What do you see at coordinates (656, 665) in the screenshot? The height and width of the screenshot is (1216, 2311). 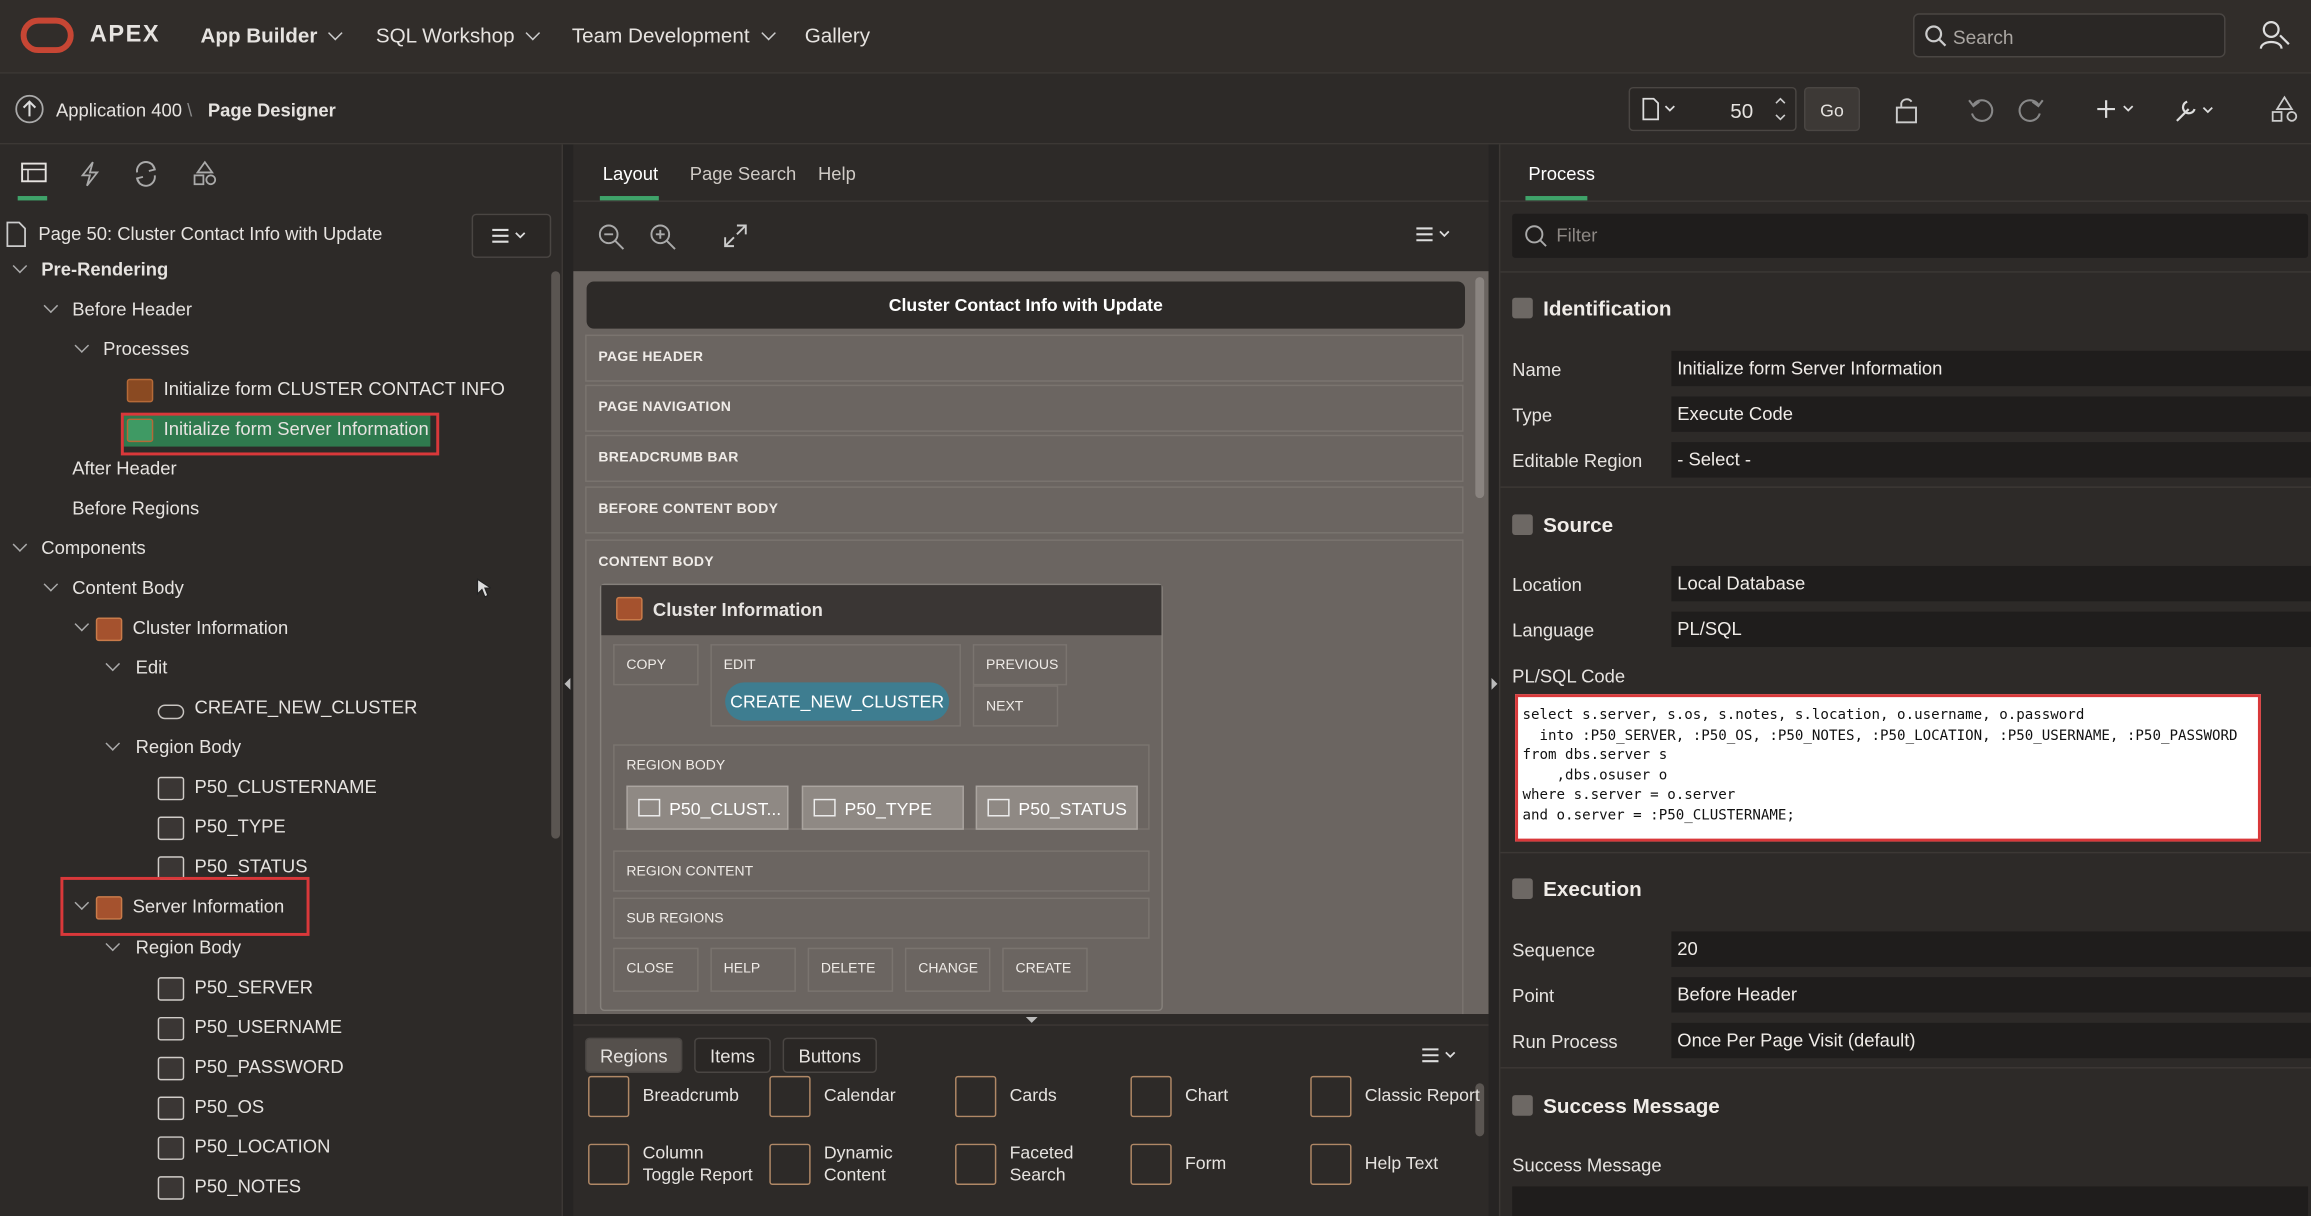 I see `slot-copy: COPY` at bounding box center [656, 665].